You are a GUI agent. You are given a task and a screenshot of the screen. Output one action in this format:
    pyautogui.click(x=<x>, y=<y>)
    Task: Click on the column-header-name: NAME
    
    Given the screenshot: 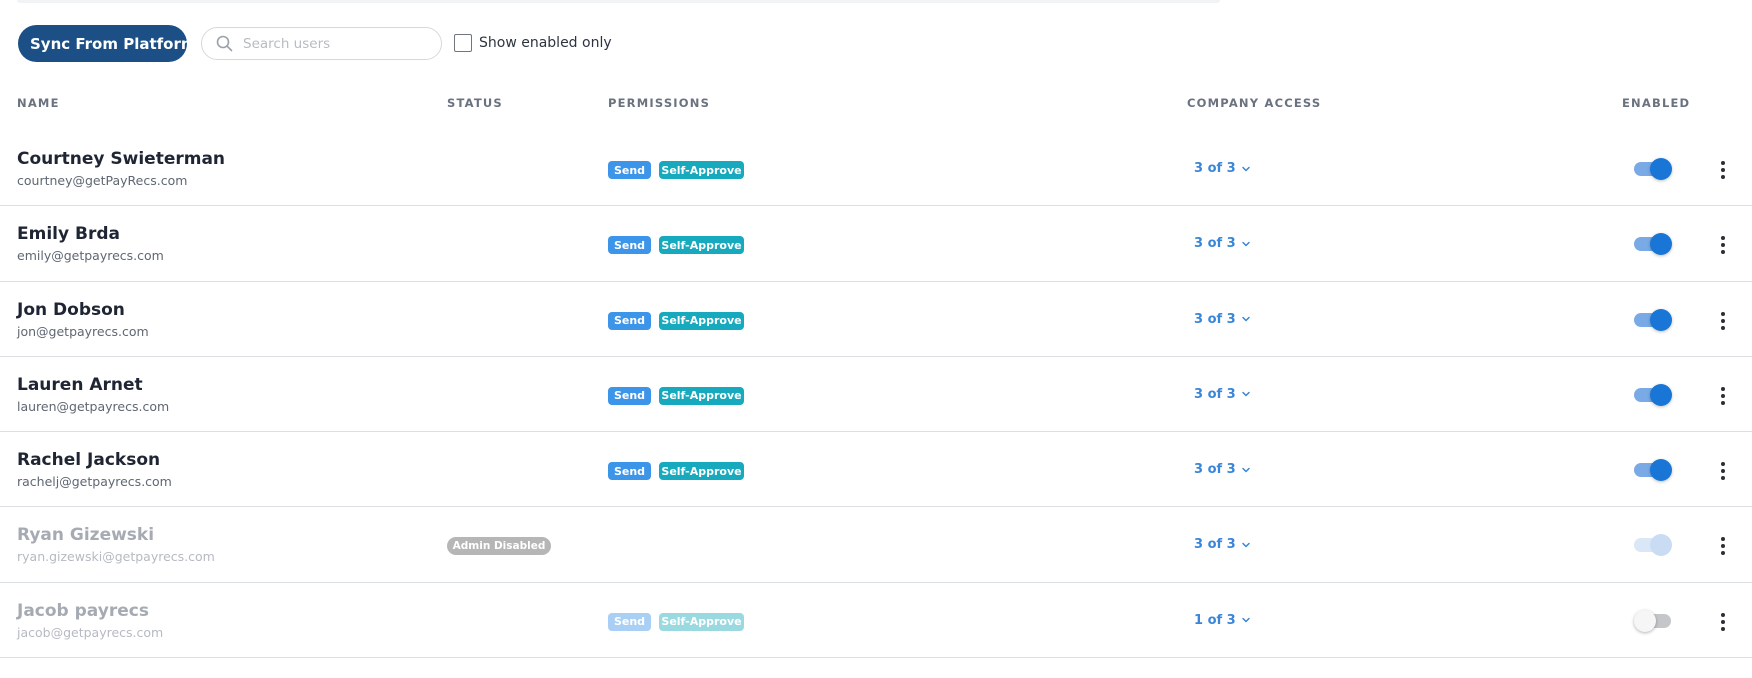 What is the action you would take?
    pyautogui.click(x=38, y=103)
    